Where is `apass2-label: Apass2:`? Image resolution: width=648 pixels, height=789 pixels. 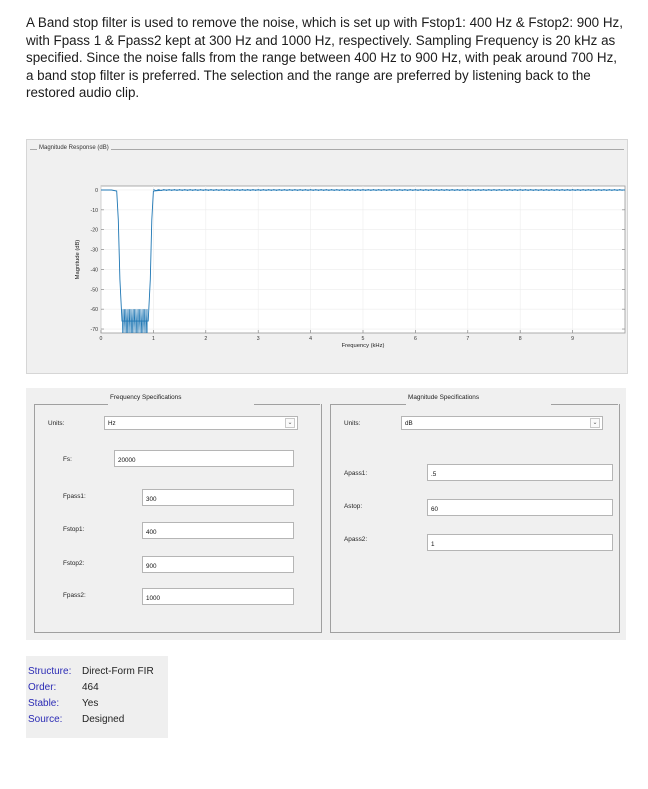 apass2-label: Apass2: is located at coordinates (356, 539).